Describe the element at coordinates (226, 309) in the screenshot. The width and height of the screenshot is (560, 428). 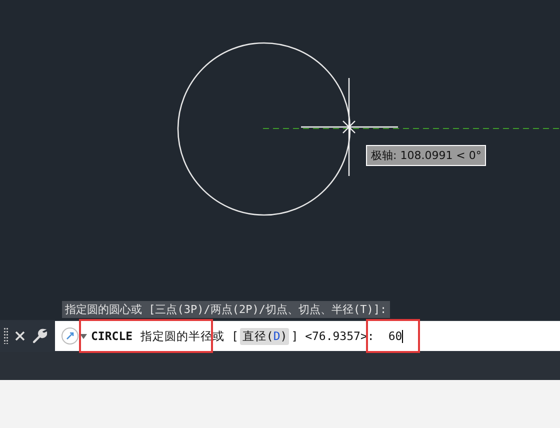
I see `command-history: 指定圆的圆心或 [三点(3P)/两点(2P)/切点、切点、半径(T)]:` at that location.